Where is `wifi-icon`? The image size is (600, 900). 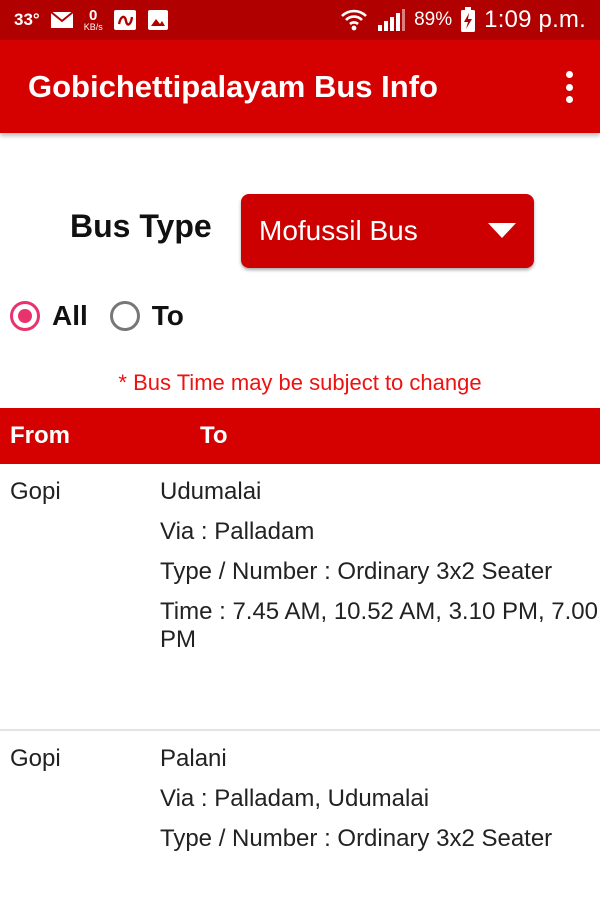
wifi-icon is located at coordinates (354, 20).